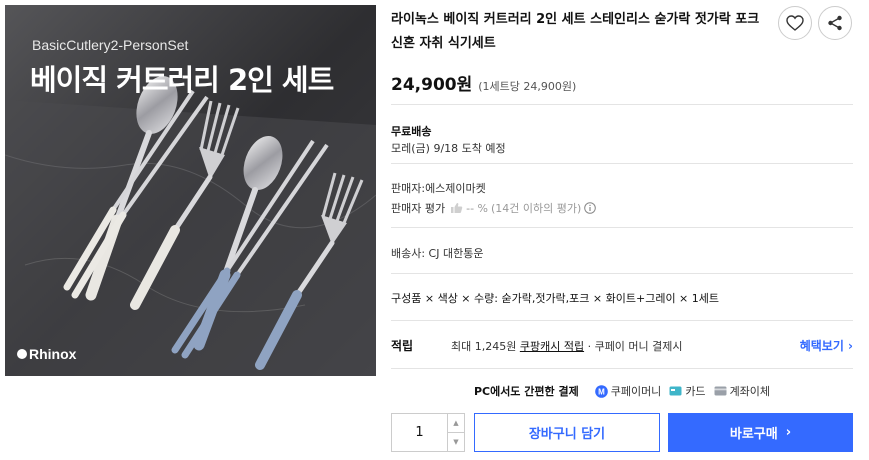 The height and width of the screenshot is (460, 869). Describe the element at coordinates (526, 391) in the screenshot. I see `payment-title: PC에서도 간편한 결제` at that location.